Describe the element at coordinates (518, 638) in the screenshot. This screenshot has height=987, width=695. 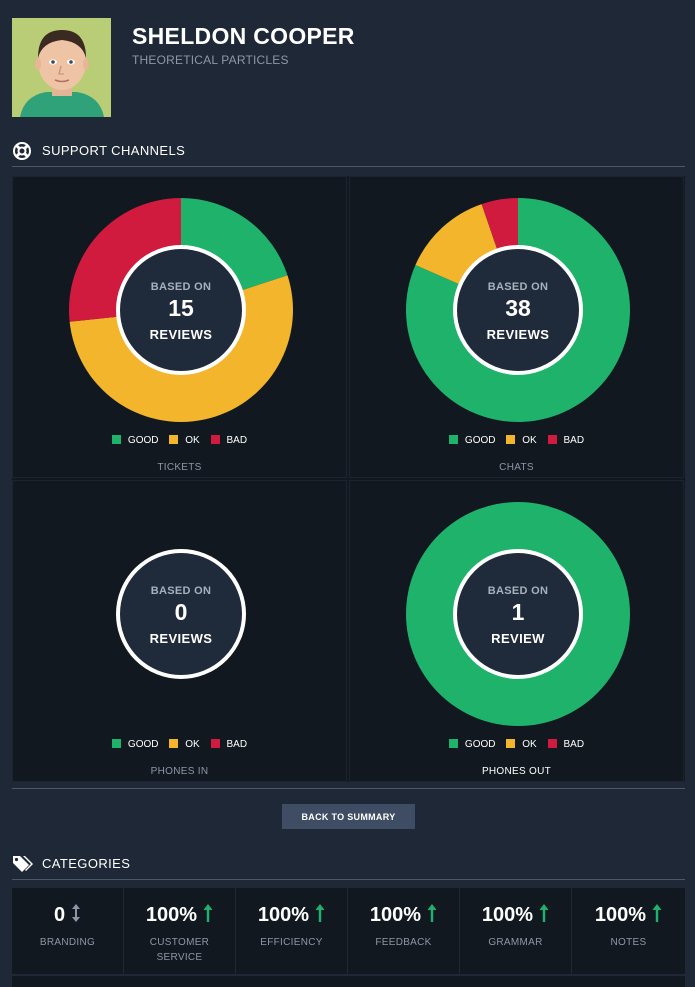
I see `review-unit: REVIEW` at that location.